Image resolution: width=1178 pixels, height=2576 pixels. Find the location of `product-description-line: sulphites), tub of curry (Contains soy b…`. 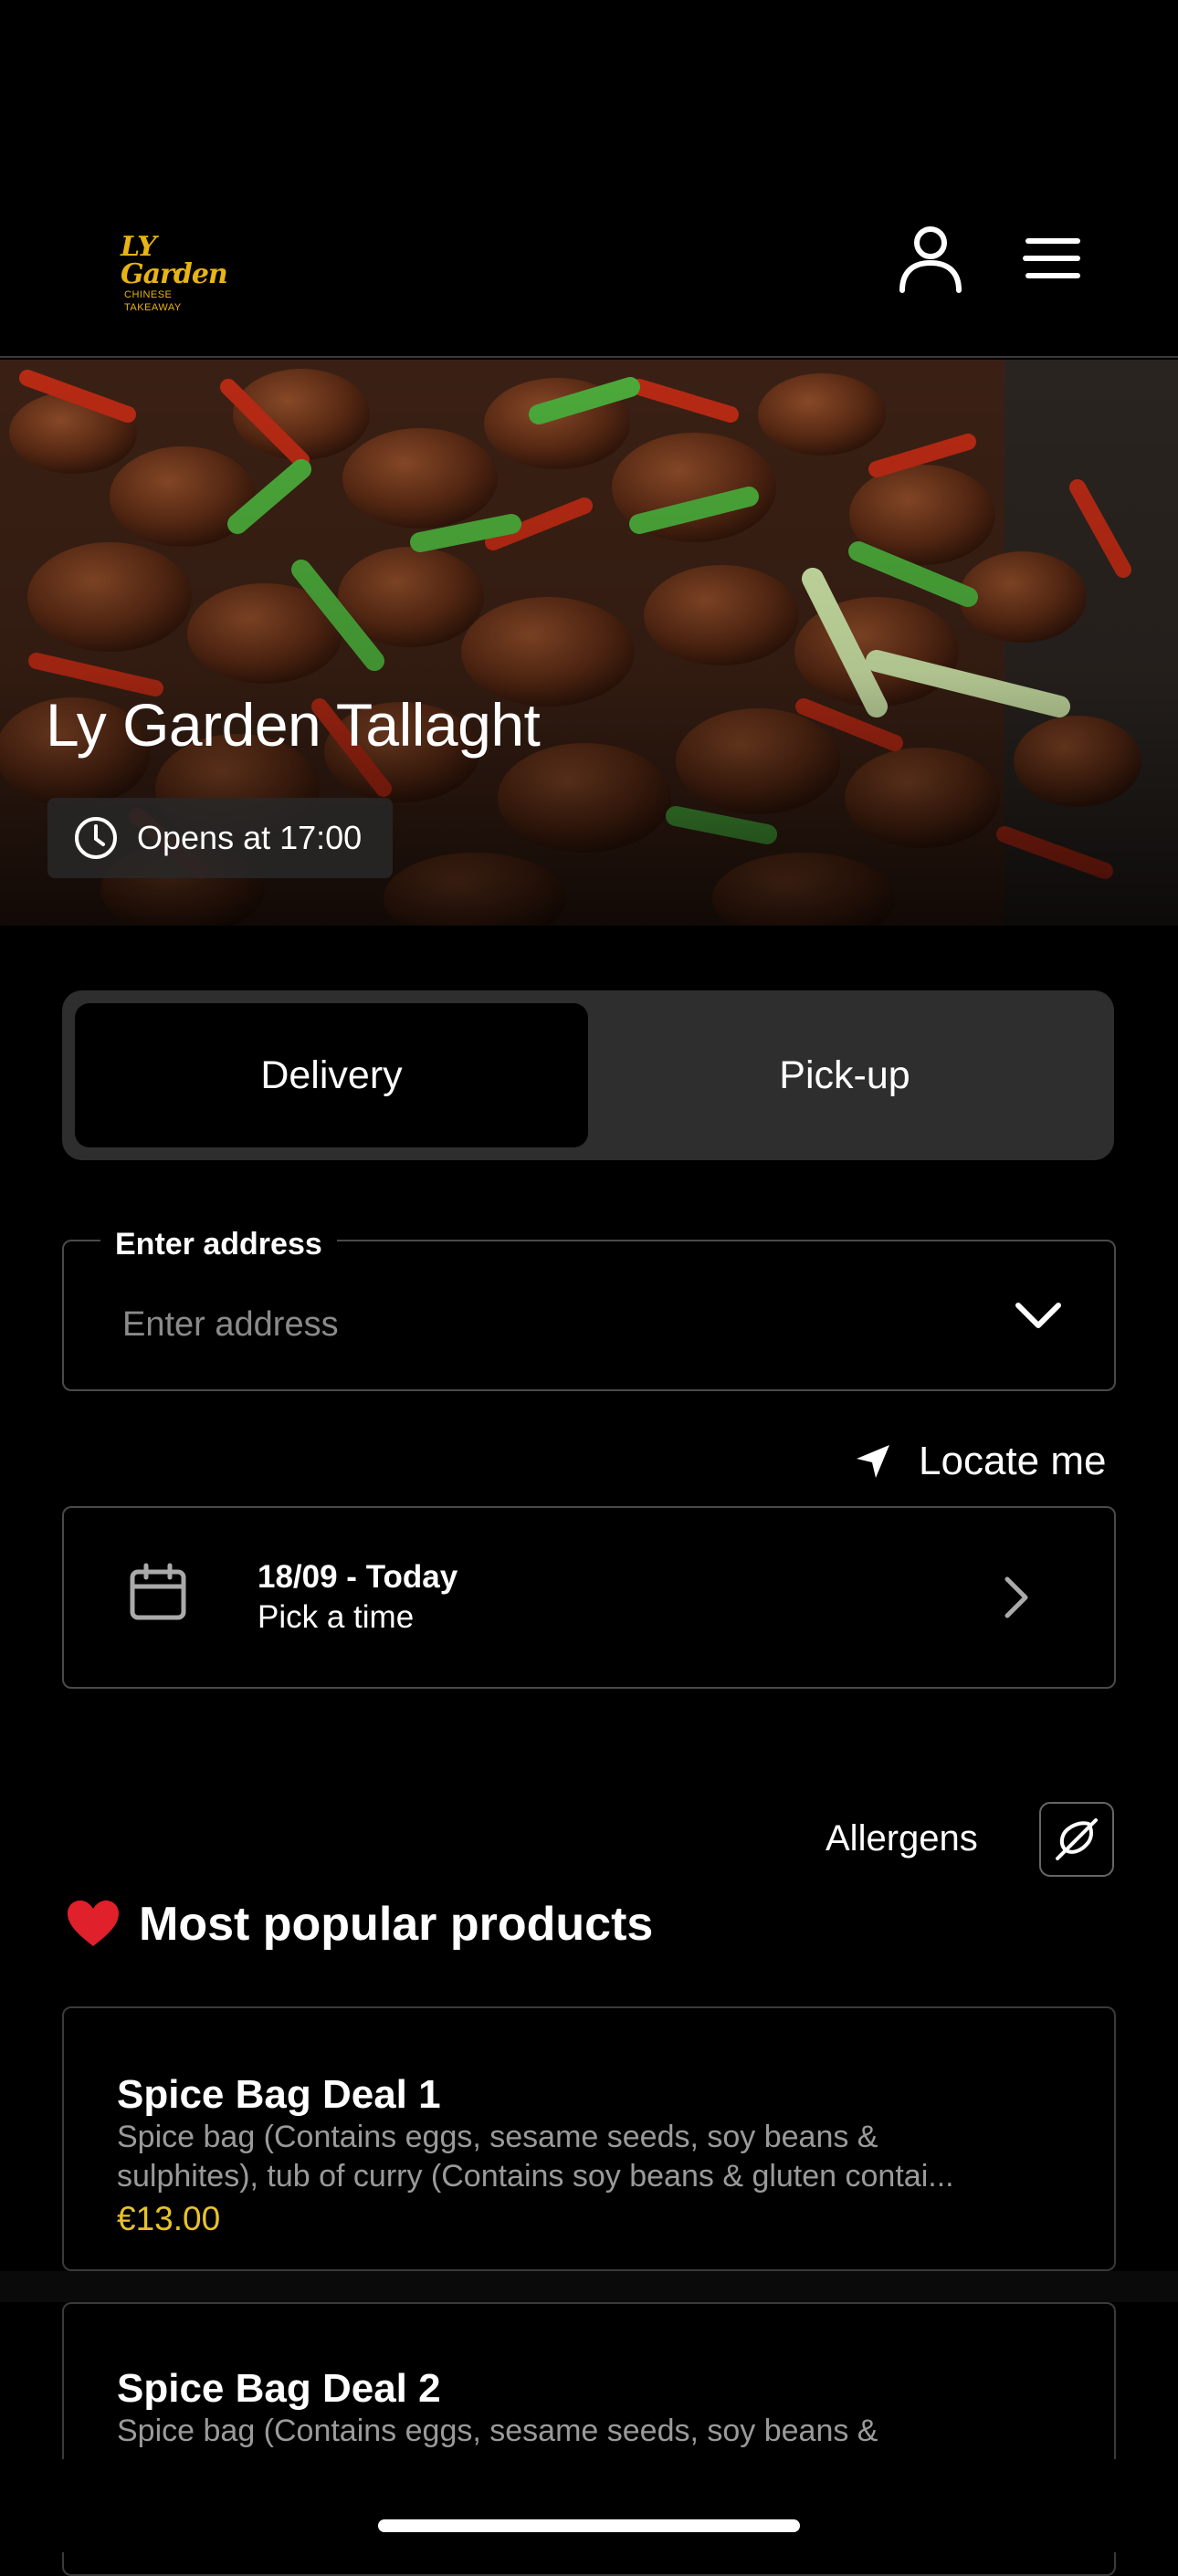

product-description-line: sulphites), tub of curry (Contains soy b… is located at coordinates (535, 2176).